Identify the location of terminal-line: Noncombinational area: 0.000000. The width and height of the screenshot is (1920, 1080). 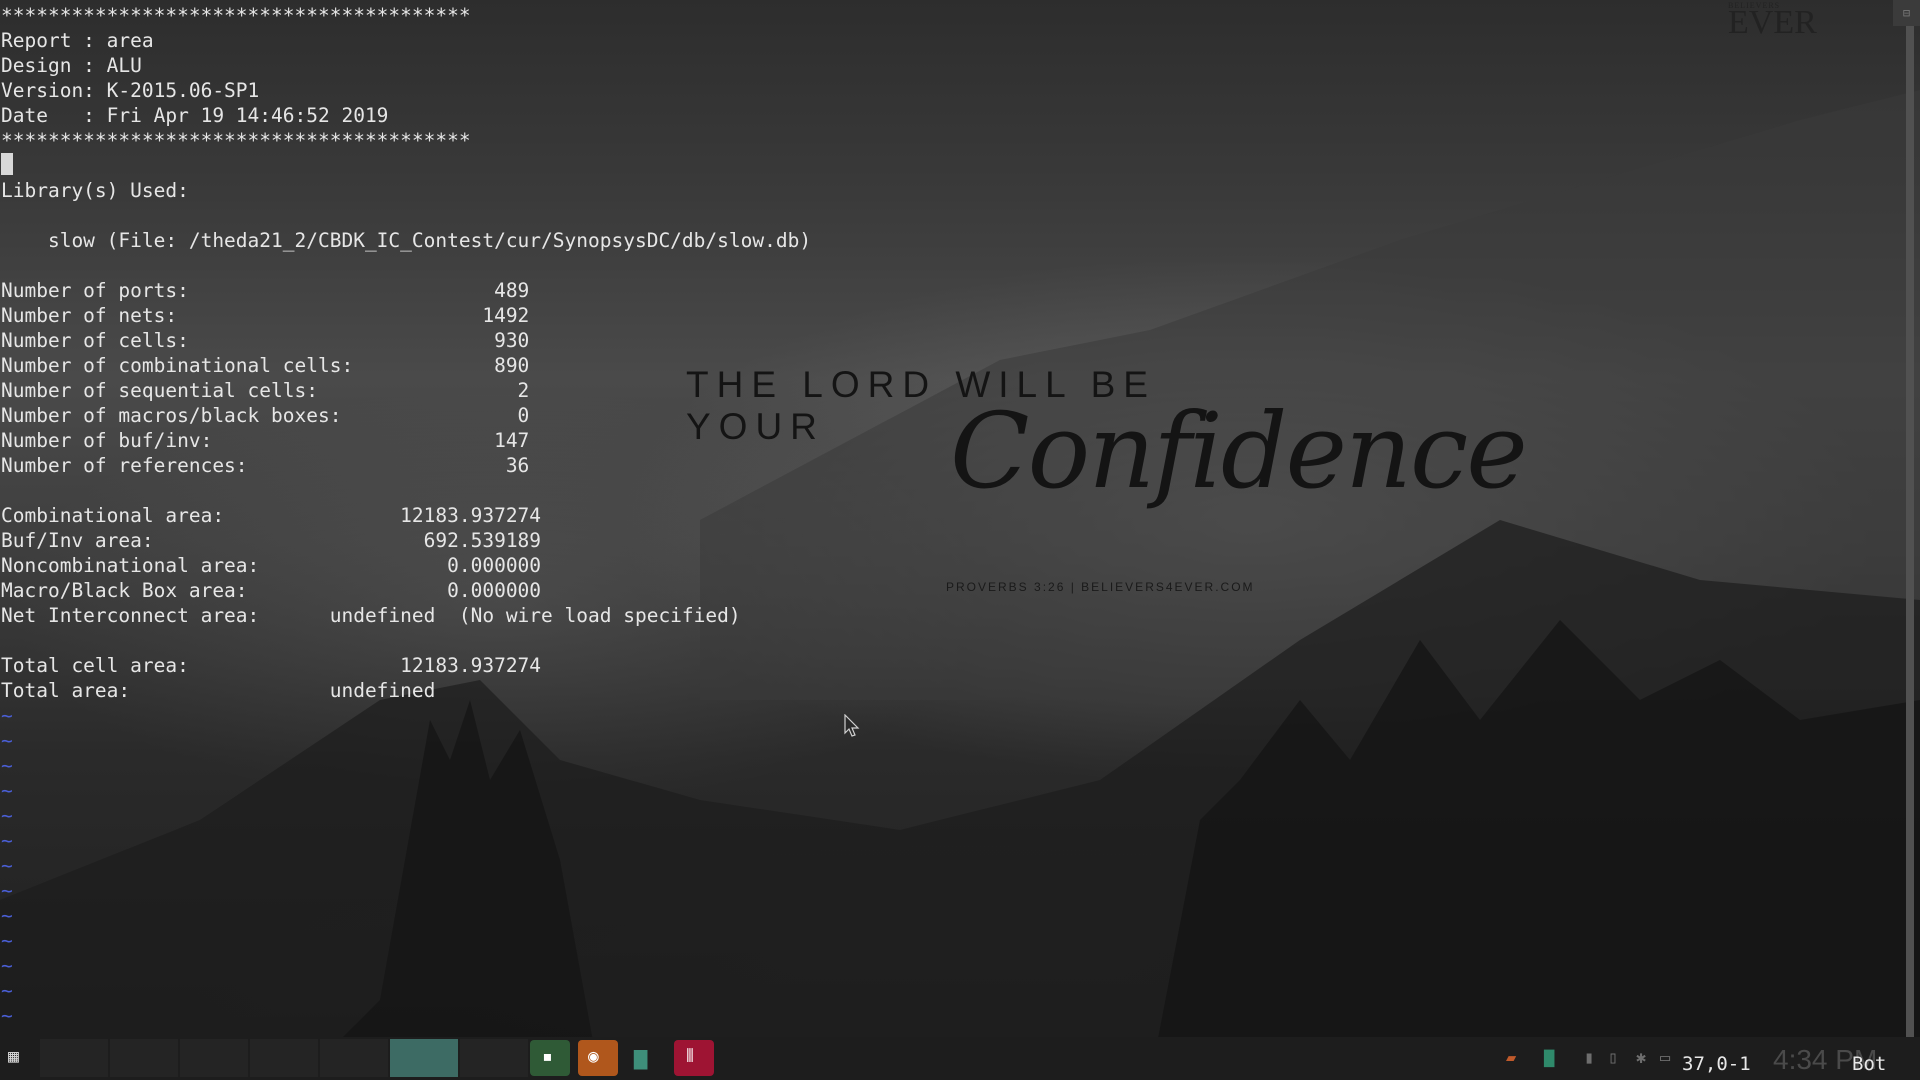
(271, 565).